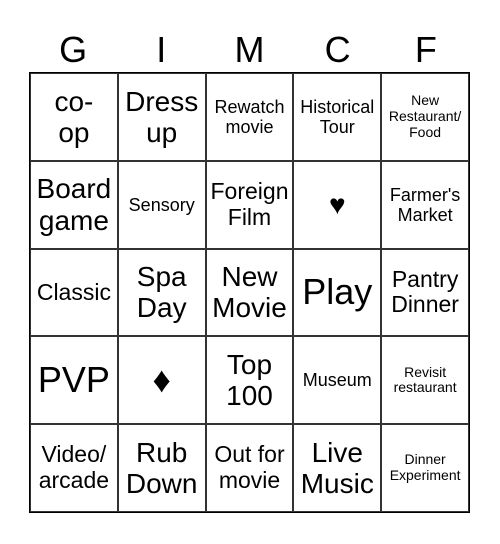  Describe the element at coordinates (337, 49) in the screenshot. I see `header-letter: C` at that location.